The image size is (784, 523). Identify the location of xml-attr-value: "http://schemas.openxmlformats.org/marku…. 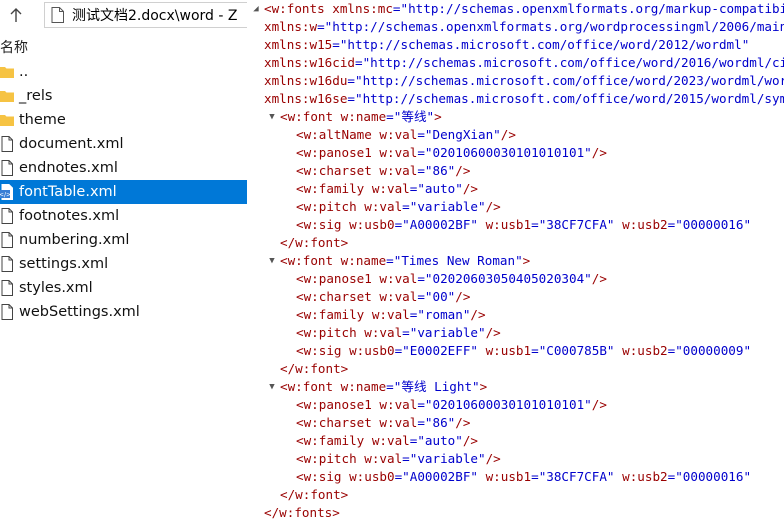
(592, 8).